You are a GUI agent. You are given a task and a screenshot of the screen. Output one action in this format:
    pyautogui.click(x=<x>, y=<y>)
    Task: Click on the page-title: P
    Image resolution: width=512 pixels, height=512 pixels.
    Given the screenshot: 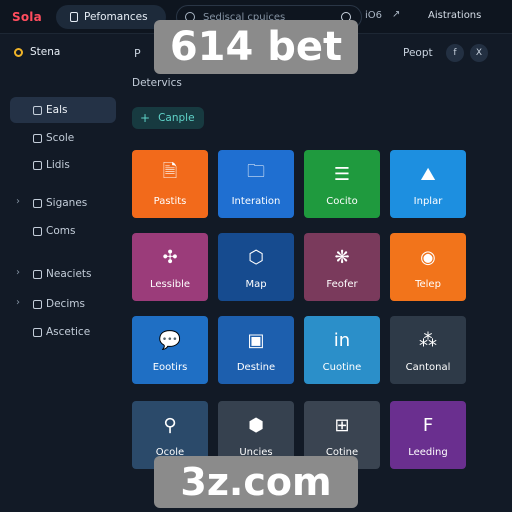 What is the action you would take?
    pyautogui.click(x=137, y=53)
    